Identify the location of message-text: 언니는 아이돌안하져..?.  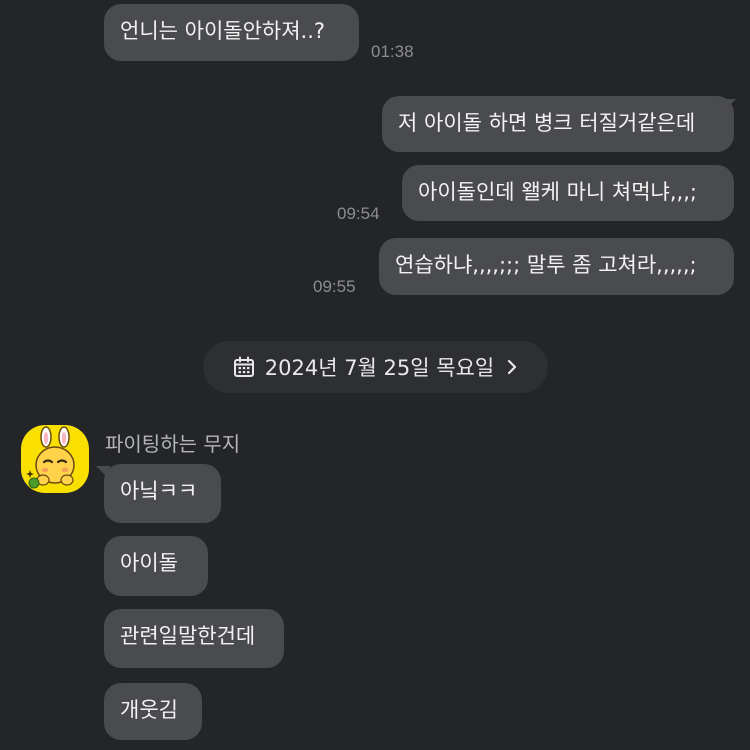
(223, 31).